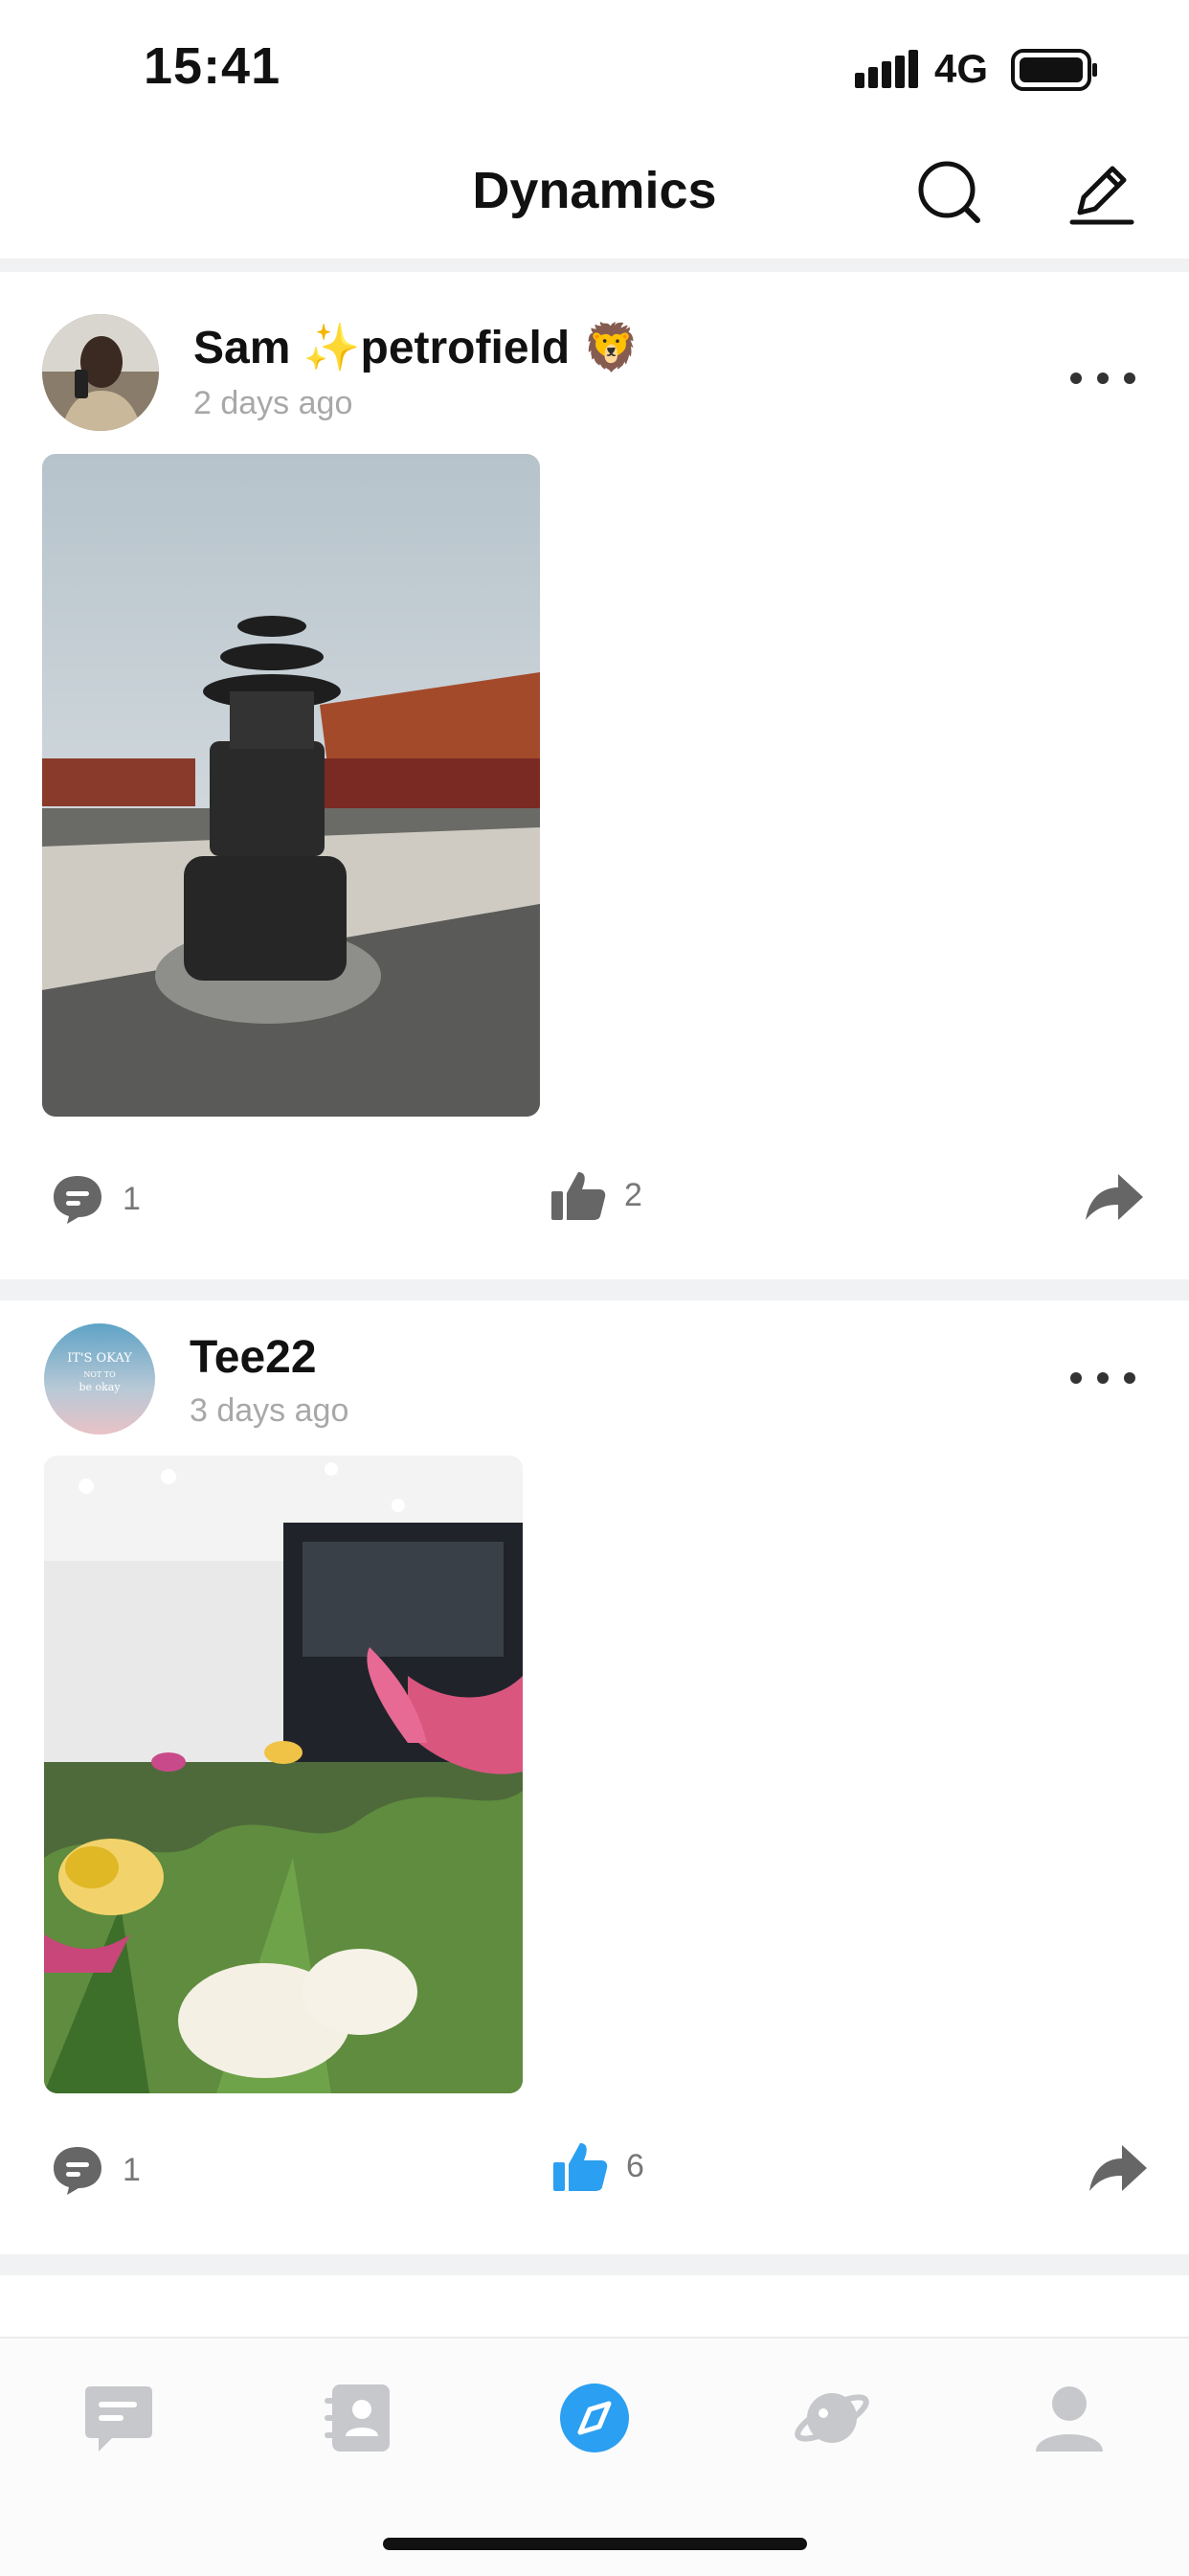 The image size is (1189, 2576). I want to click on contacts-icon, so click(357, 2418).